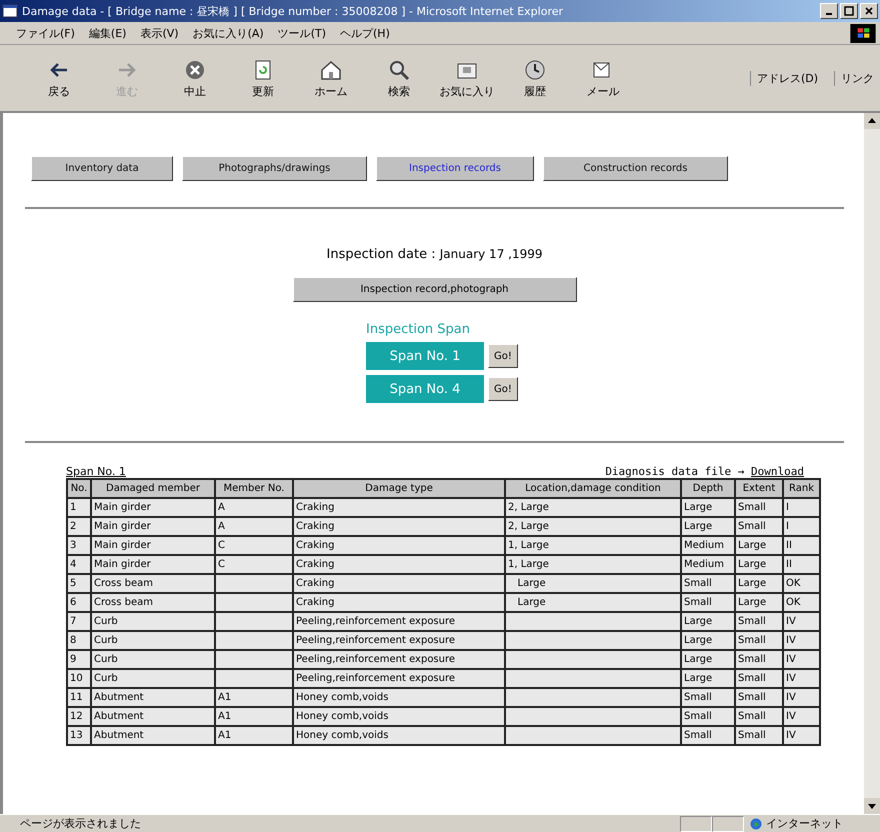 The image size is (880, 832). What do you see at coordinates (425, 389) in the screenshot?
I see `span-label: Span No. 4` at bounding box center [425, 389].